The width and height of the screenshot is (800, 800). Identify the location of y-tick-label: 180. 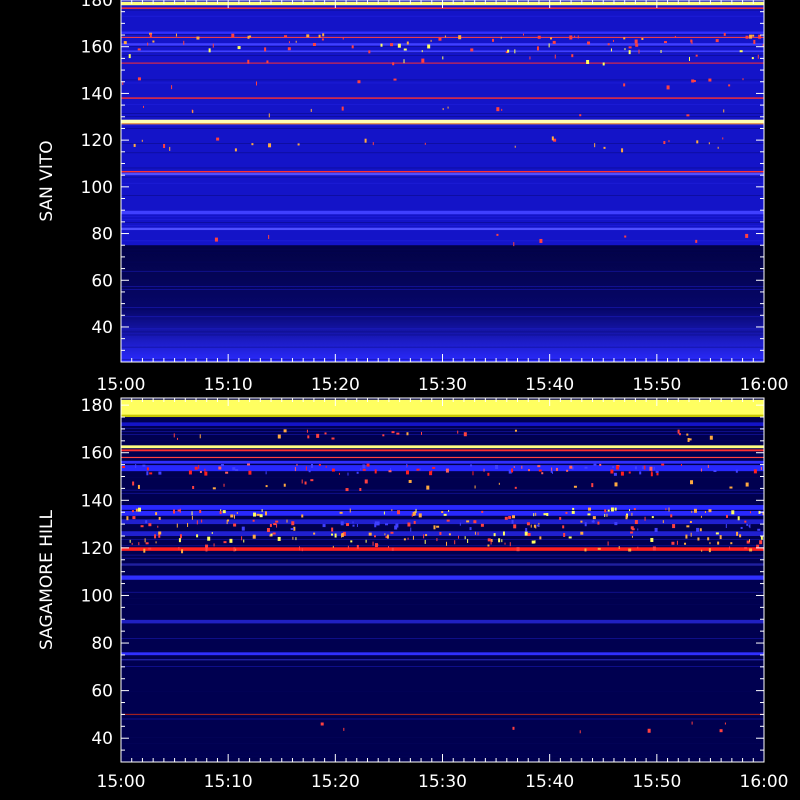
(97, 5).